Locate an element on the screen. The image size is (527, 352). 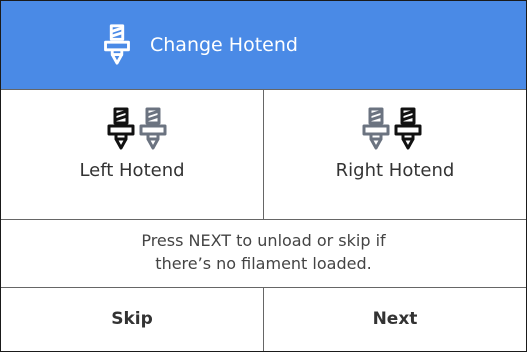
left-hotend-icons is located at coordinates (137, 129).